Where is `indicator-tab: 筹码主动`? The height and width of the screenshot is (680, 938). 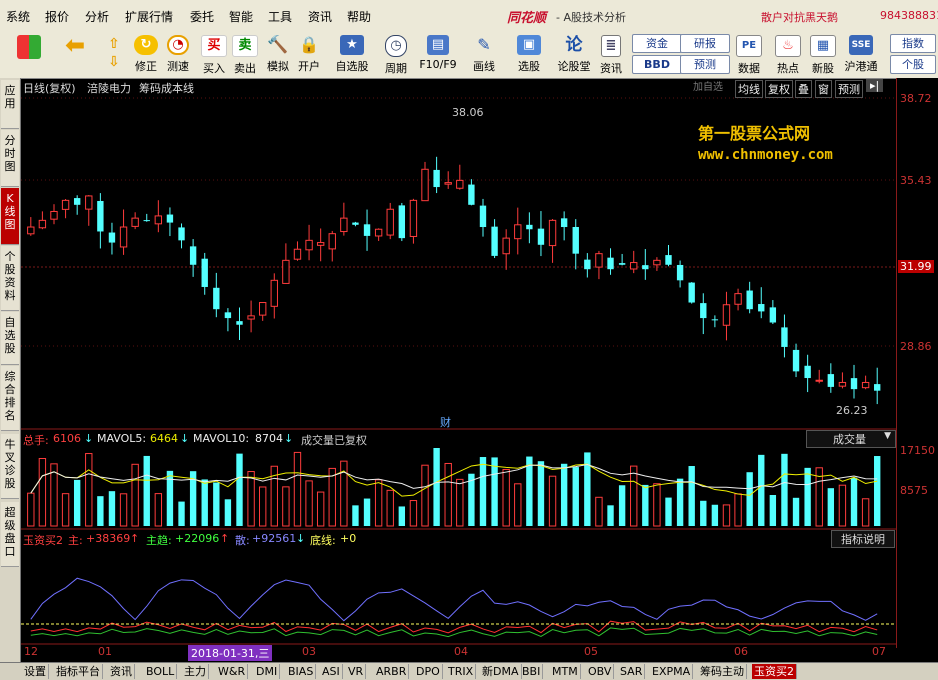 indicator-tab: 筹码主动 is located at coordinates (722, 671).